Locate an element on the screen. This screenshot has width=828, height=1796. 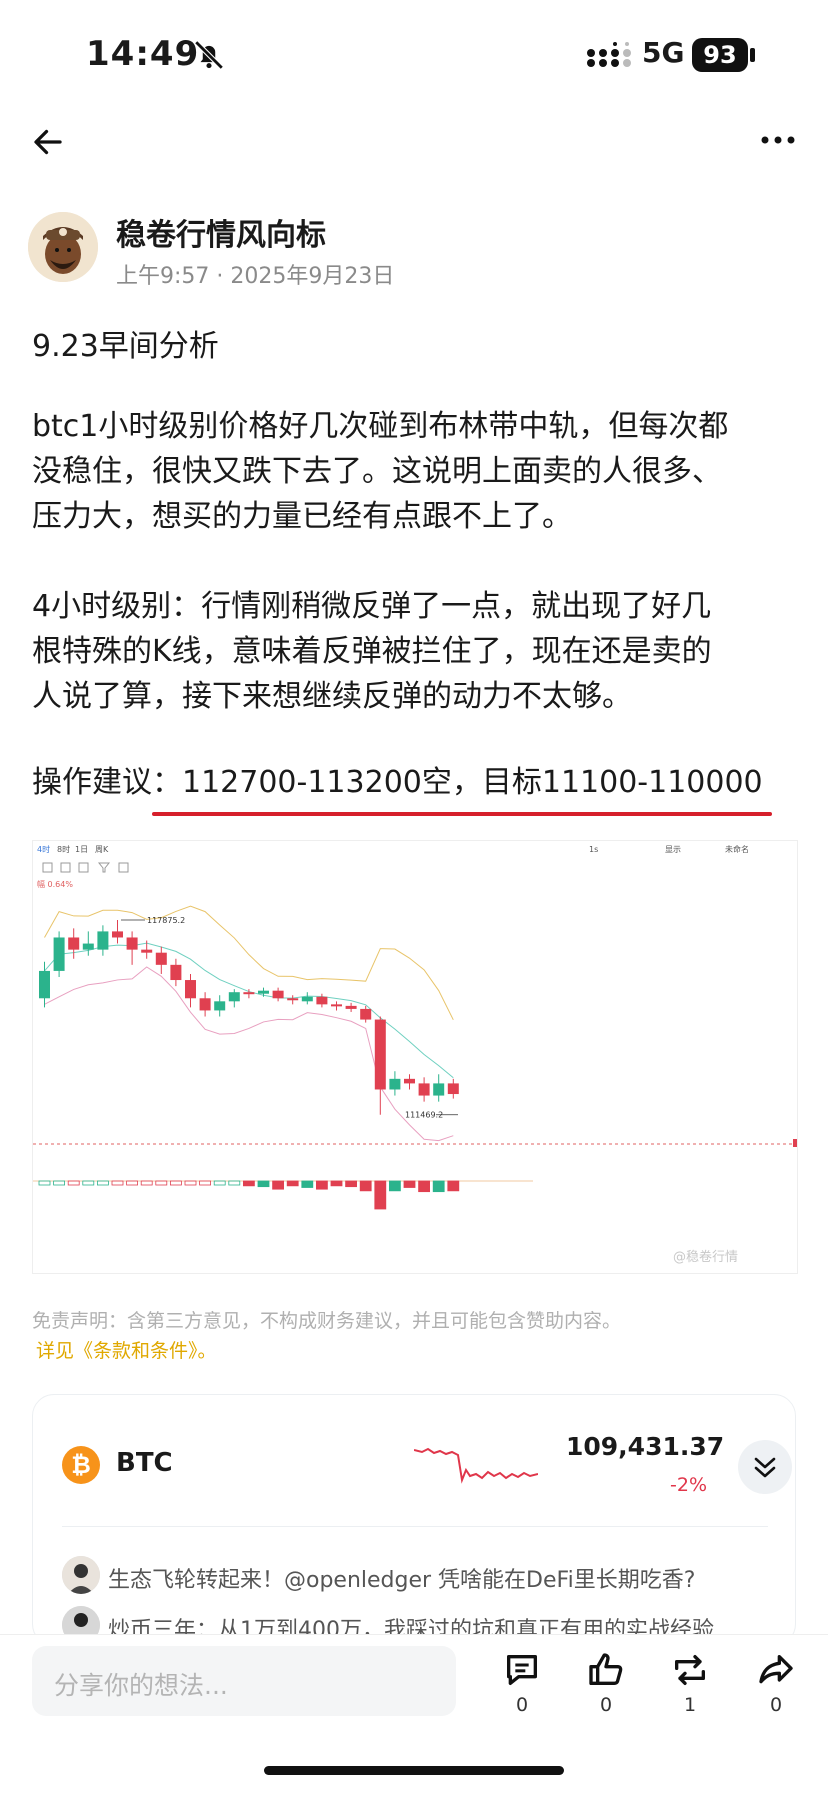
battery-icon is located at coordinates (752, 55).